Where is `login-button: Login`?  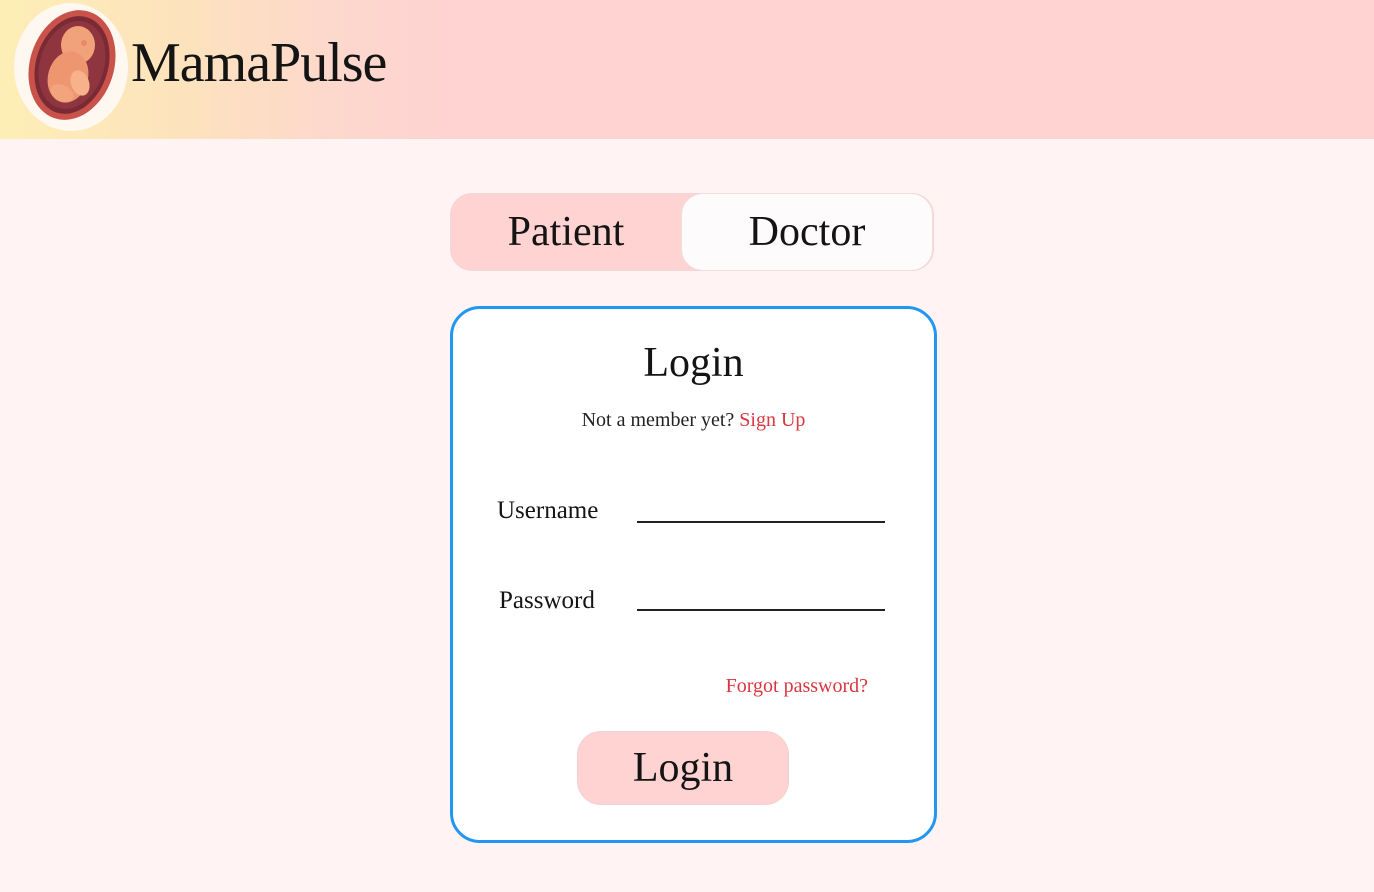
login-button: Login is located at coordinates (683, 768).